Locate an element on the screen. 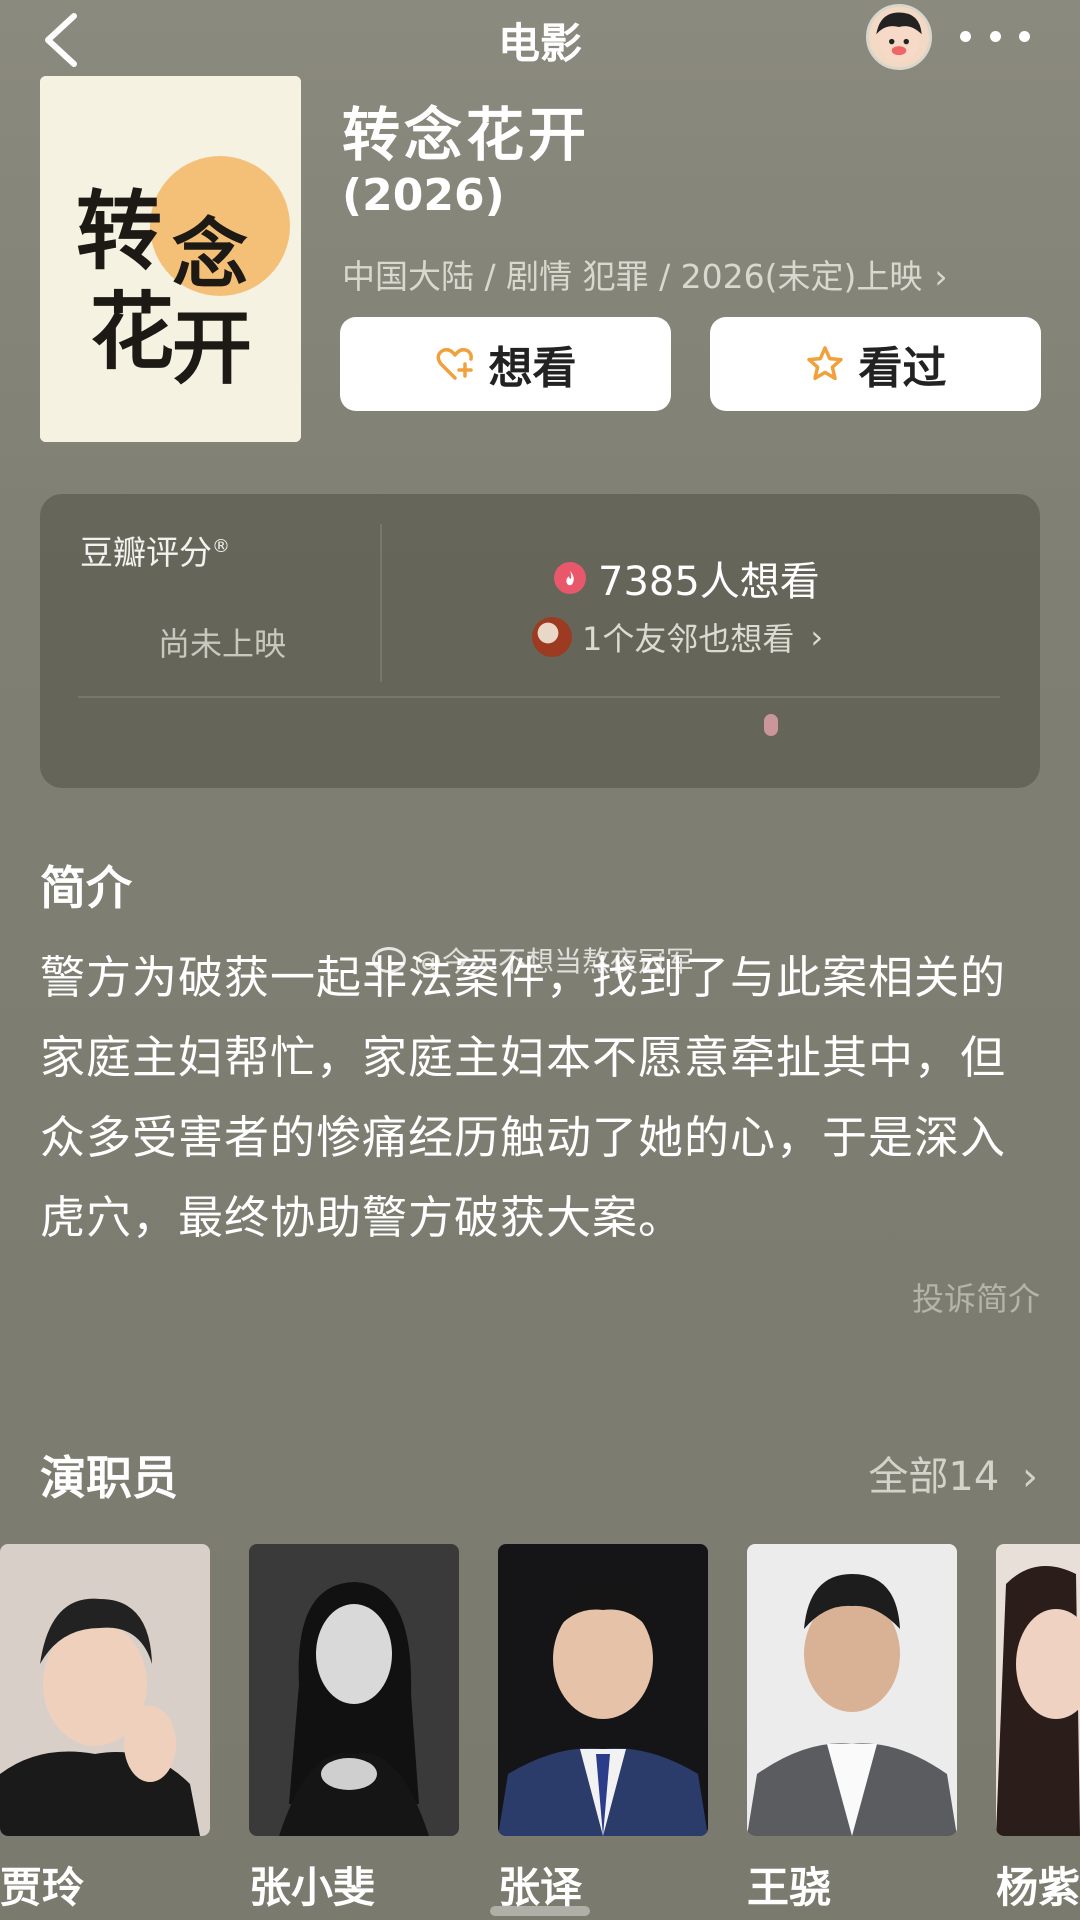 The height and width of the screenshot is (1920, 1080). cast-name: 王骁 is located at coordinates (789, 1887).